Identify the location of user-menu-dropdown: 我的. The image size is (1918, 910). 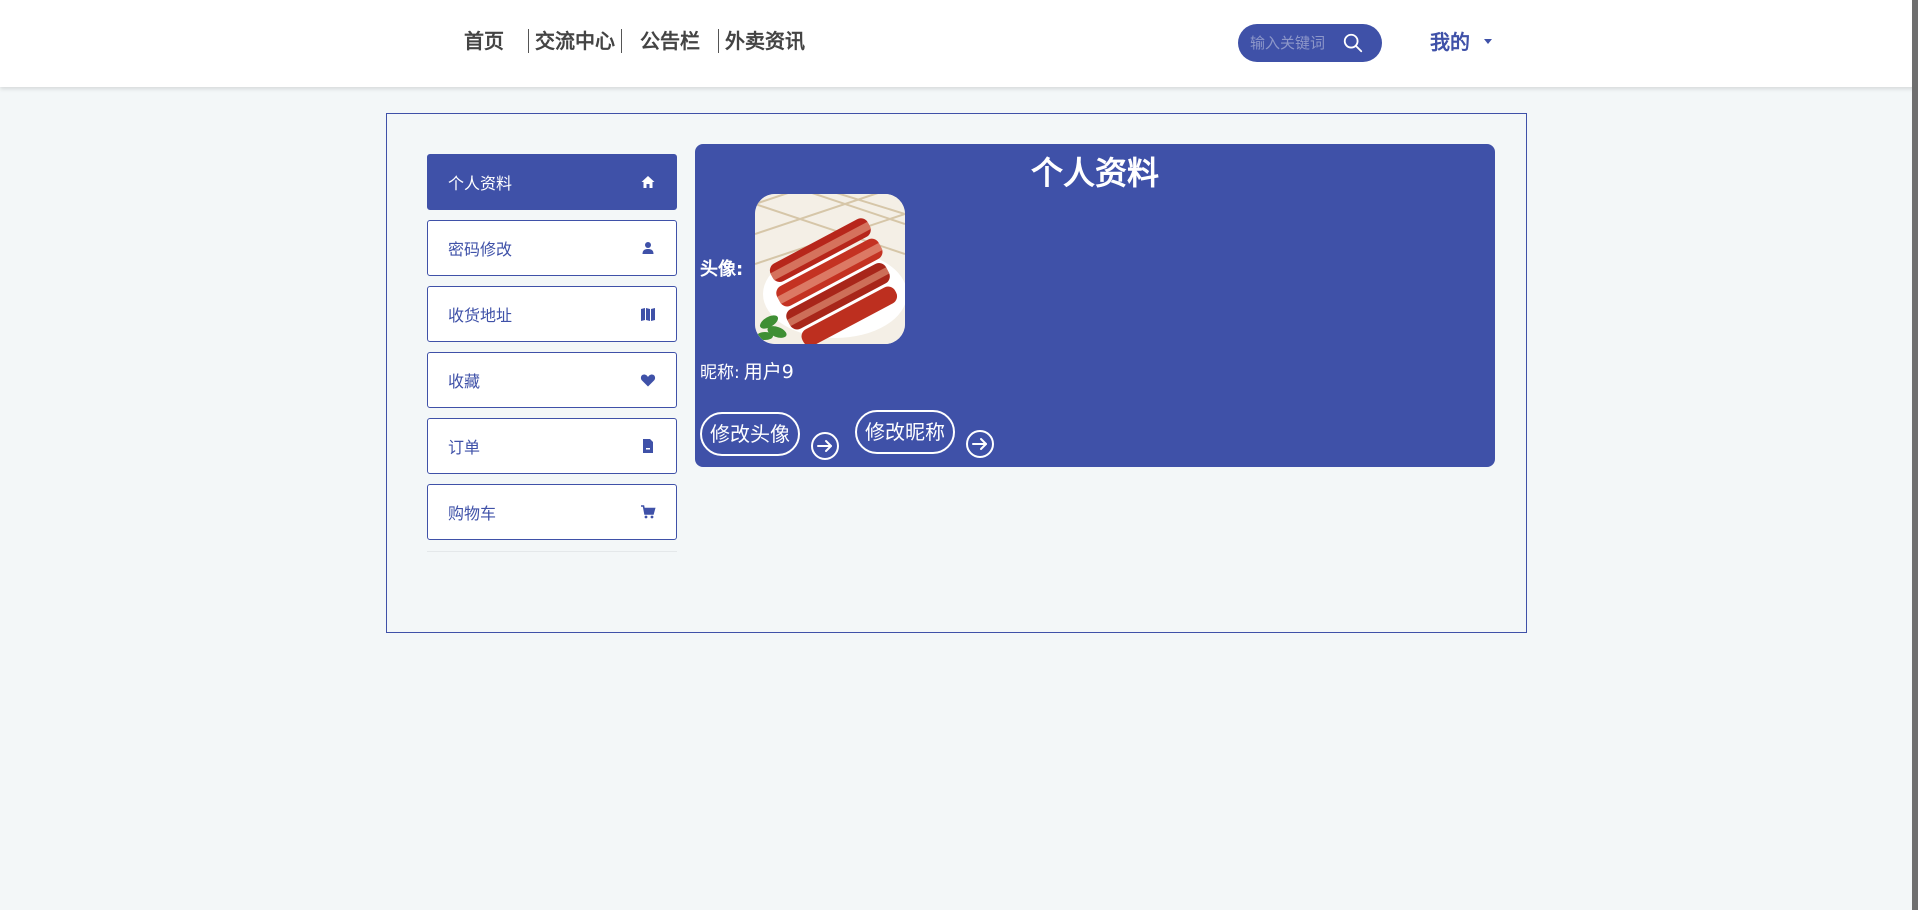
(1461, 40).